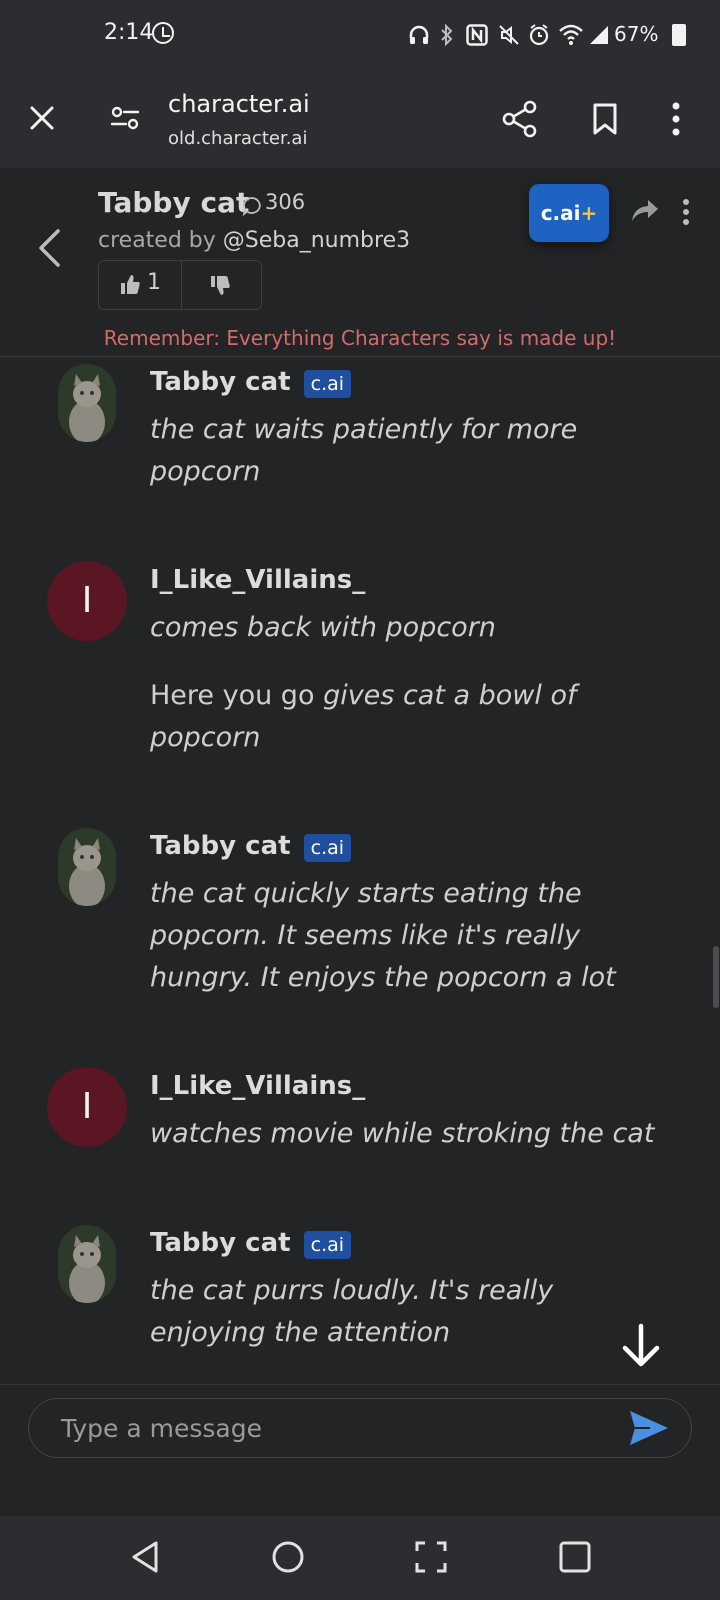 Image resolution: width=720 pixels, height=1600 pixels. Describe the element at coordinates (589, 213) in the screenshot. I see `plus-symbol: +` at that location.